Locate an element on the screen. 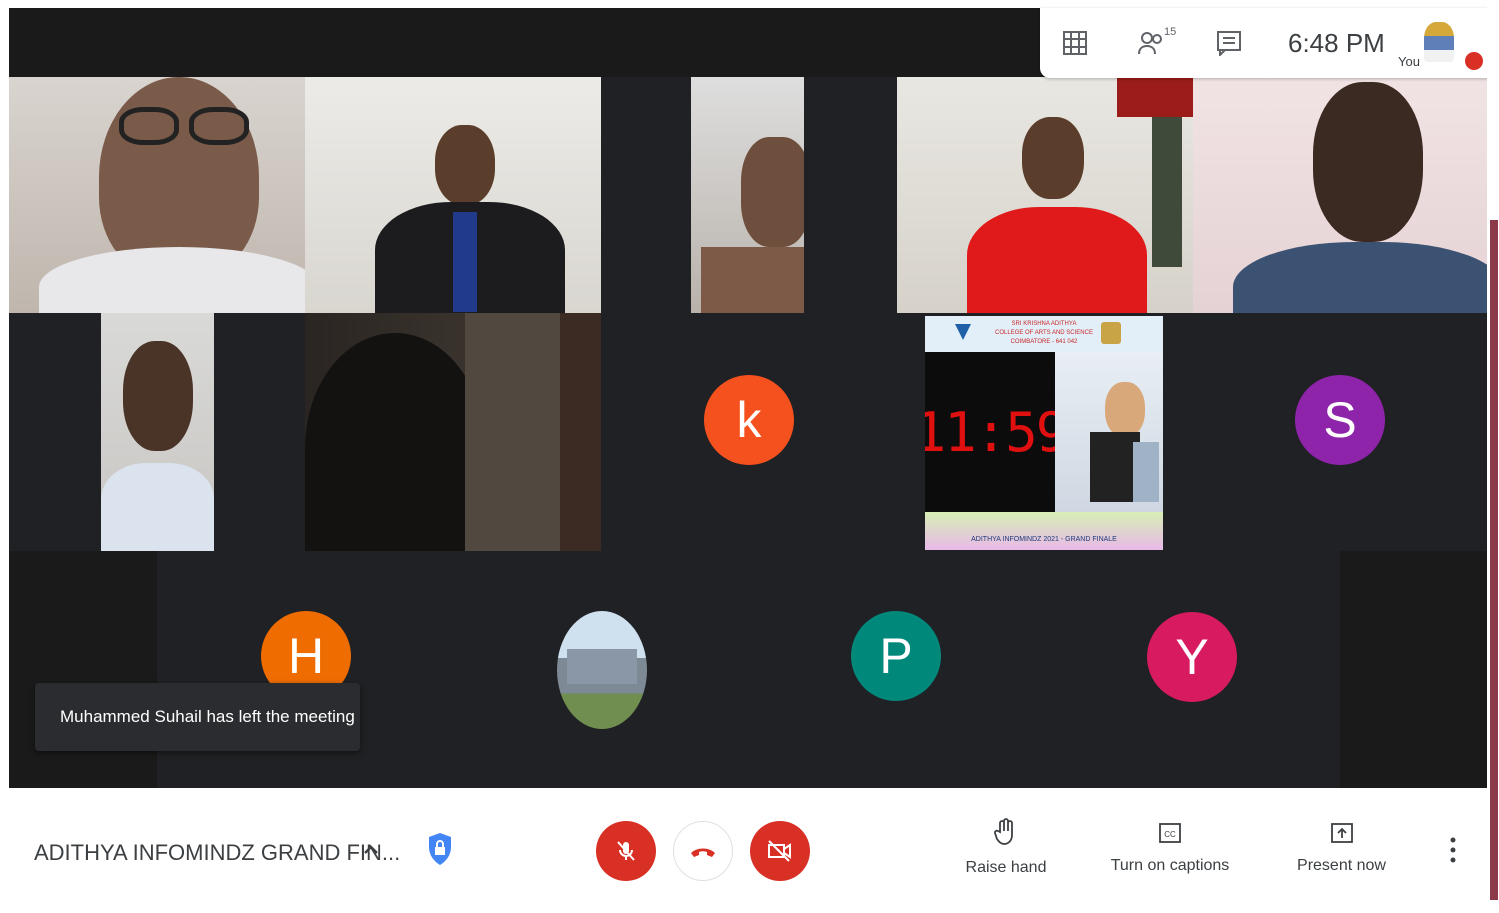  chevron-up-icon is located at coordinates (371, 853).